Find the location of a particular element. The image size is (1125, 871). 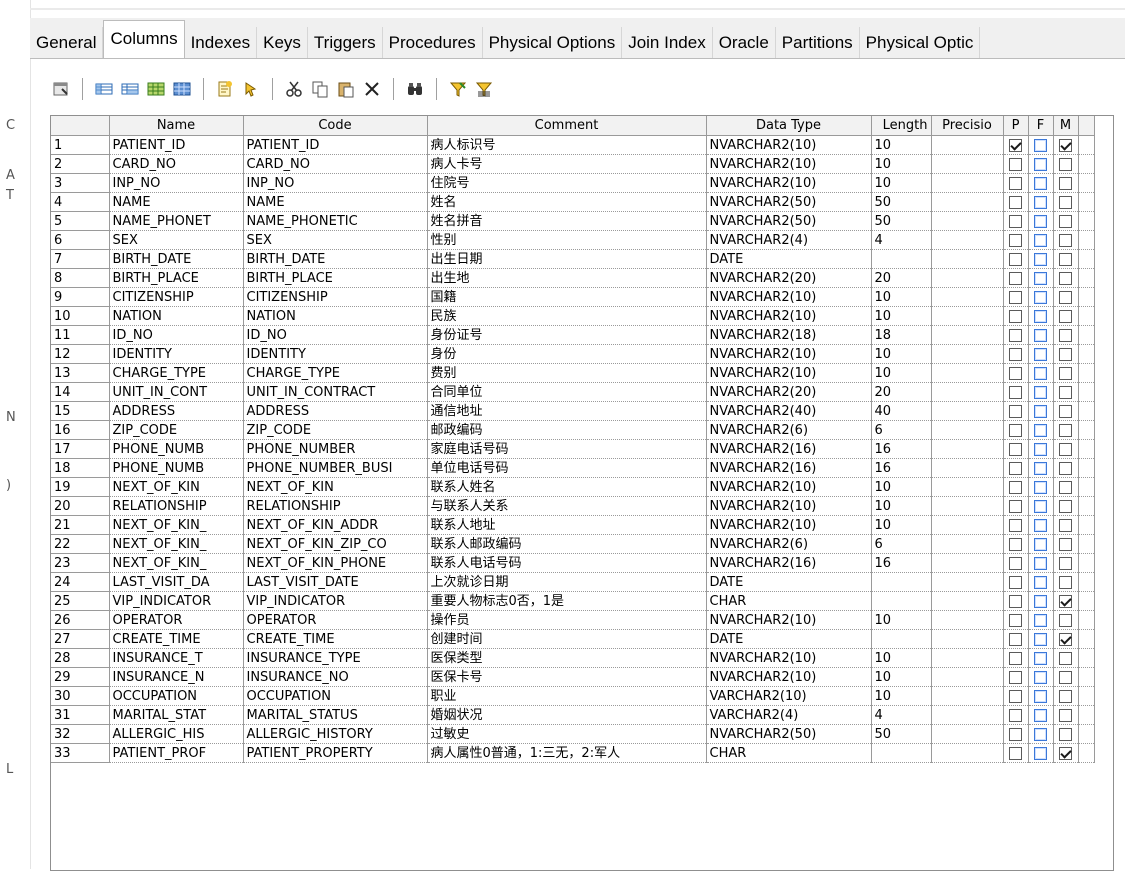

header-foreign: F is located at coordinates (1041, 126).